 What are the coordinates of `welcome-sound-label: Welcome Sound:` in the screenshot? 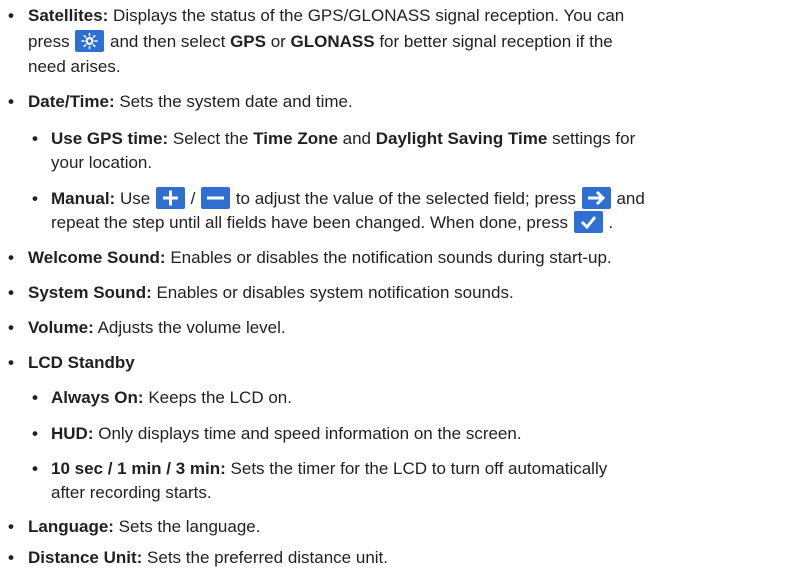 It's located at (97, 257).